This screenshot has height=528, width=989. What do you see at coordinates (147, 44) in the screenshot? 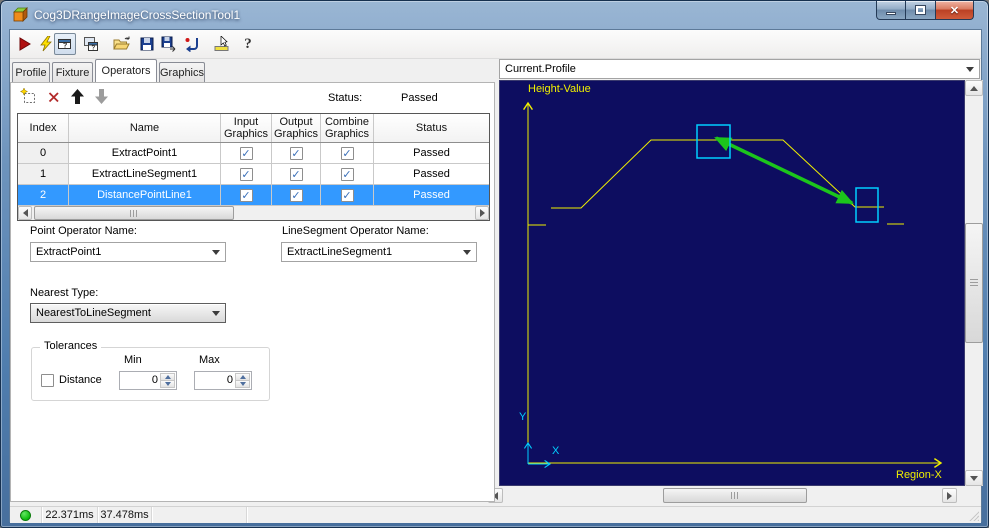
I see `save-button` at bounding box center [147, 44].